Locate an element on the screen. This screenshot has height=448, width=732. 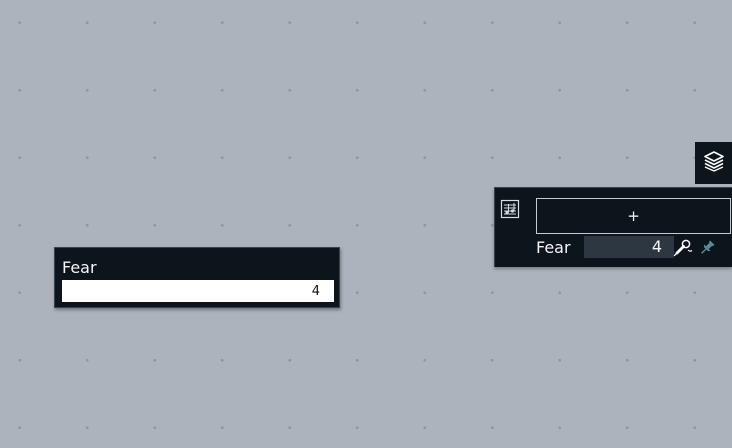
node-value-field: 4 is located at coordinates (198, 291).